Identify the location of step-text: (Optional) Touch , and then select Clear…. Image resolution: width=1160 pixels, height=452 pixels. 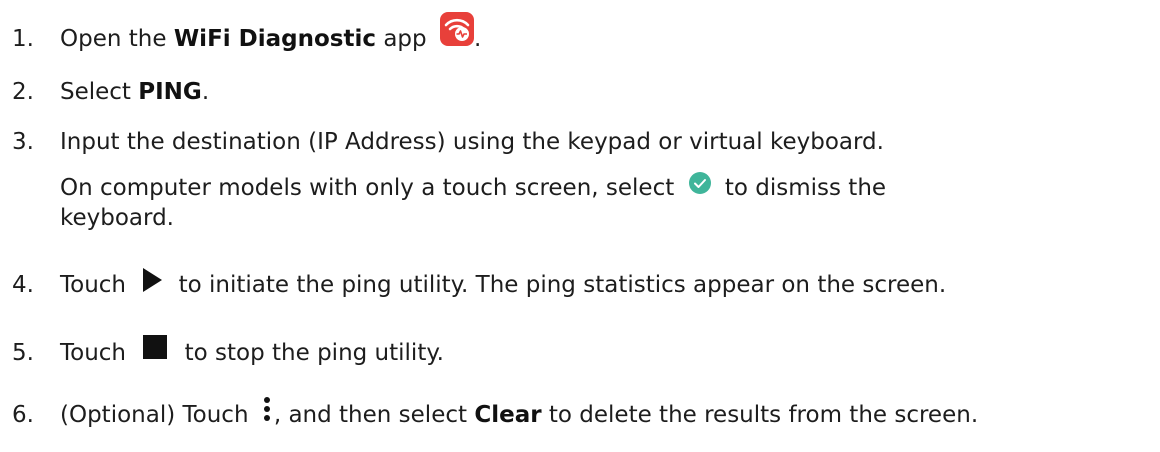
(519, 413).